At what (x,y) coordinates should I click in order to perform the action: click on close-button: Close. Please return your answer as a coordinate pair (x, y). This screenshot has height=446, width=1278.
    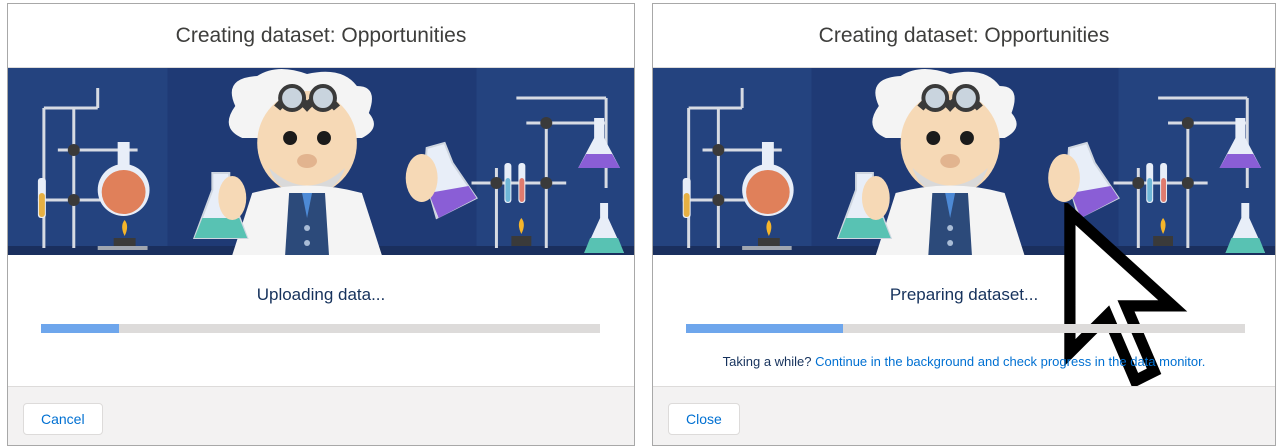
    Looking at the image, I should click on (704, 419).